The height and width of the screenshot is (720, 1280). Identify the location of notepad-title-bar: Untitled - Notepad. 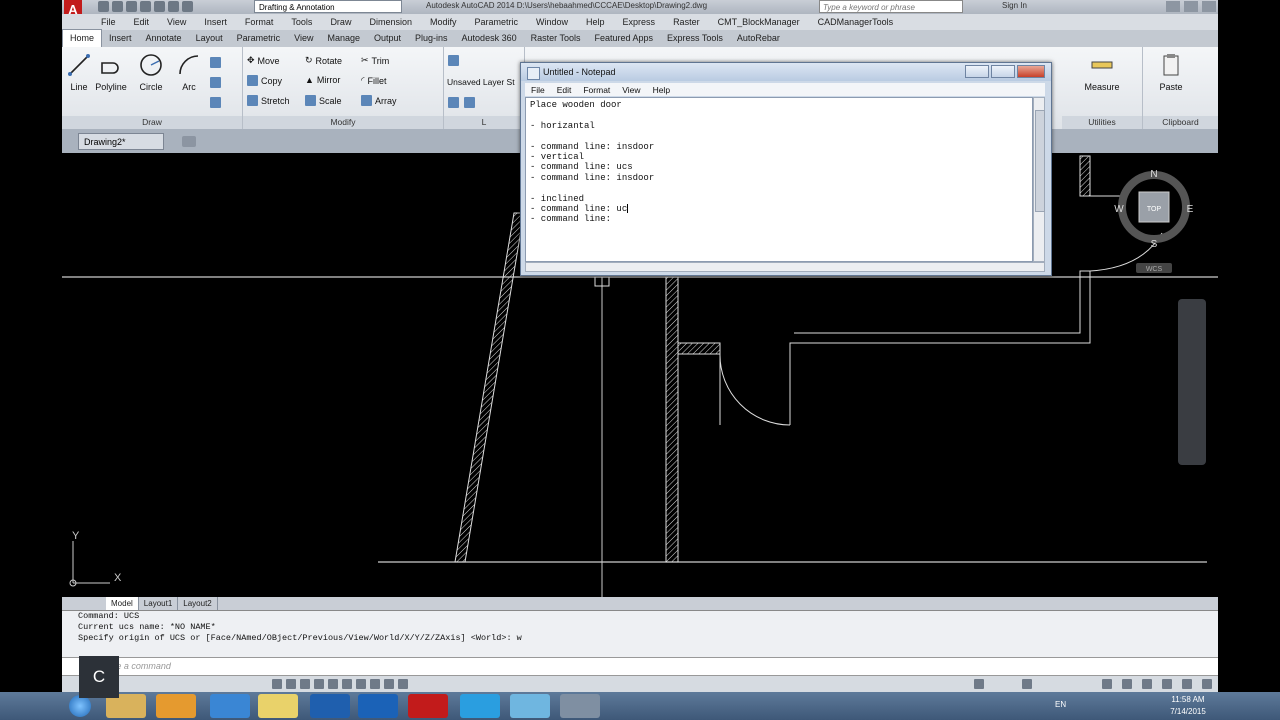
(786, 72).